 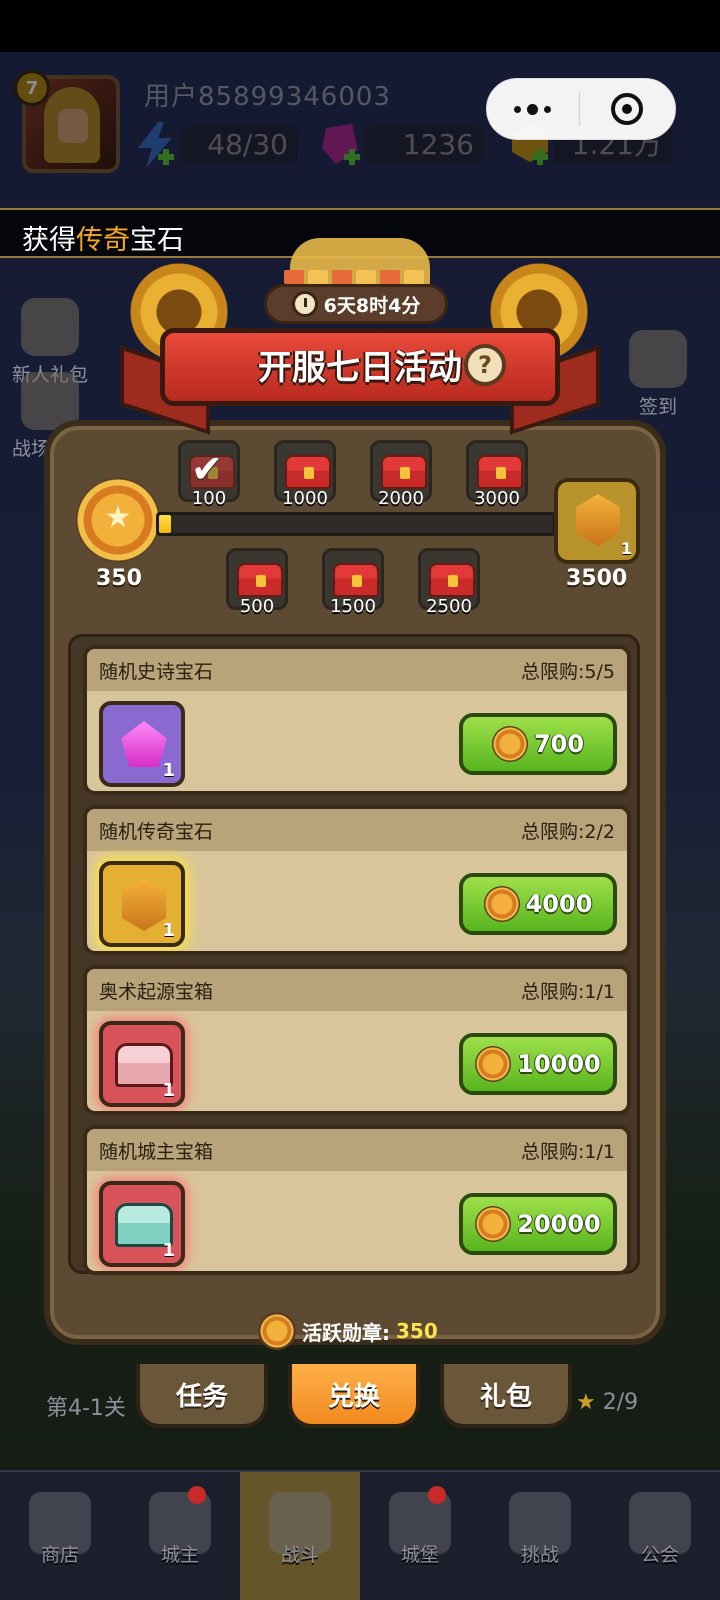 What do you see at coordinates (118, 520) in the screenshot?
I see `activity-medal-icon` at bounding box center [118, 520].